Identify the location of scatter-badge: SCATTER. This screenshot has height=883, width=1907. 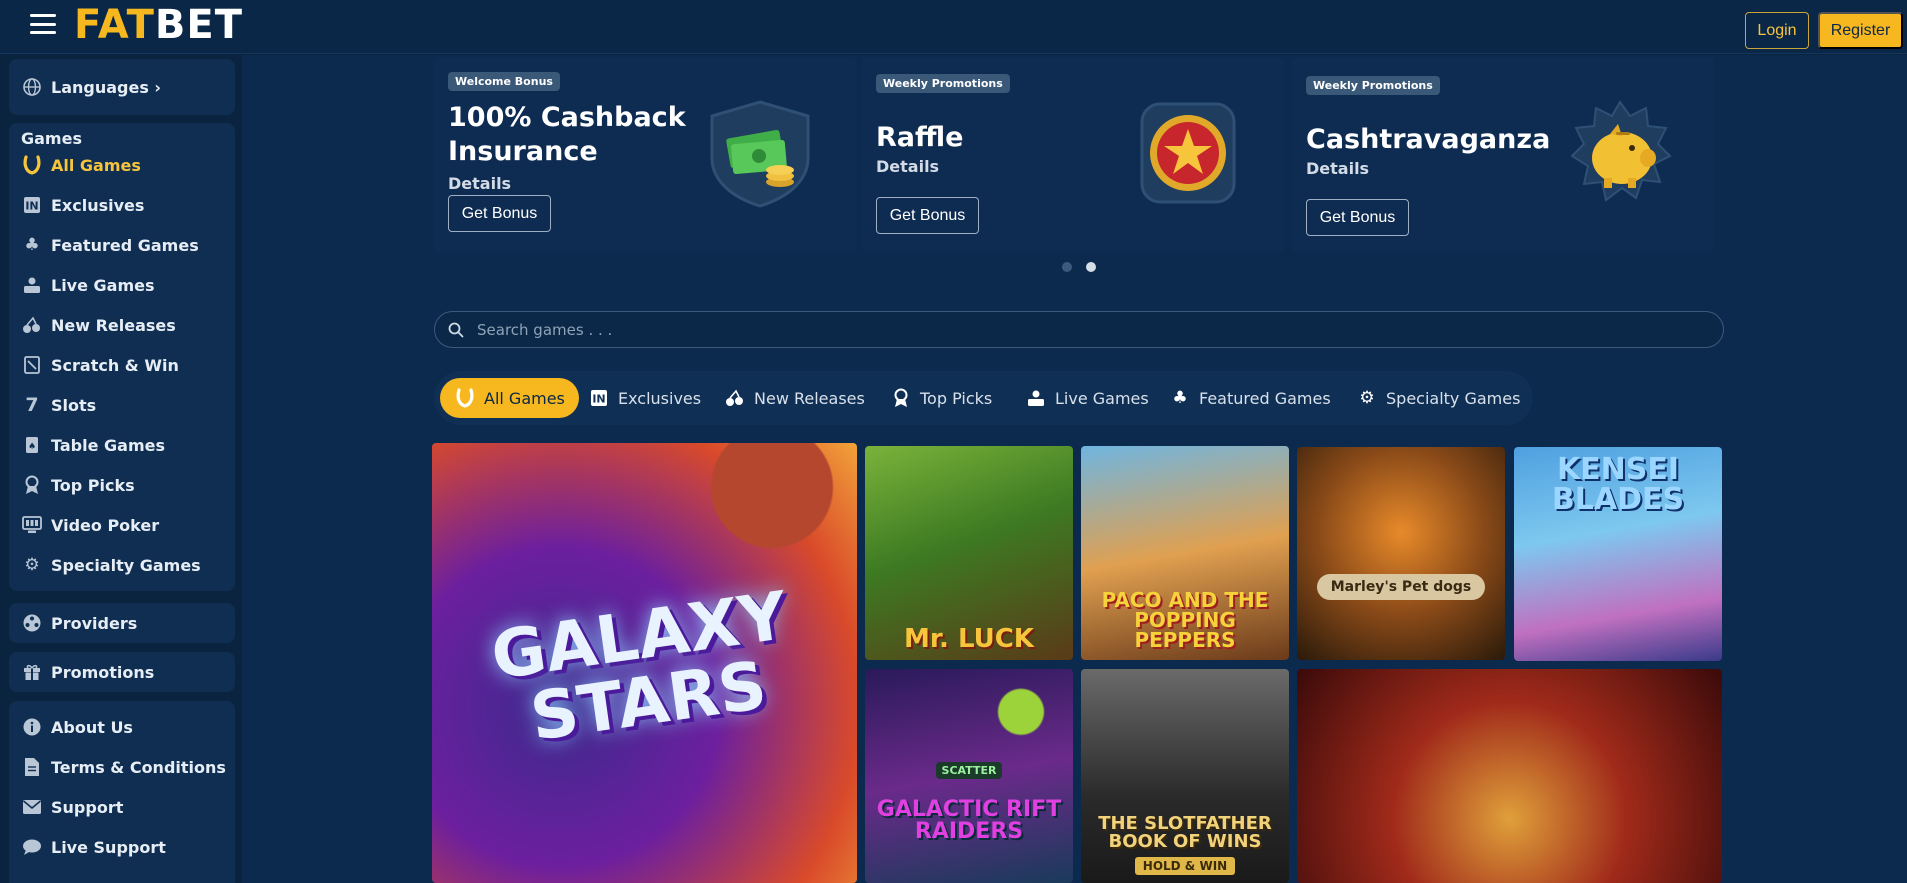
(969, 770).